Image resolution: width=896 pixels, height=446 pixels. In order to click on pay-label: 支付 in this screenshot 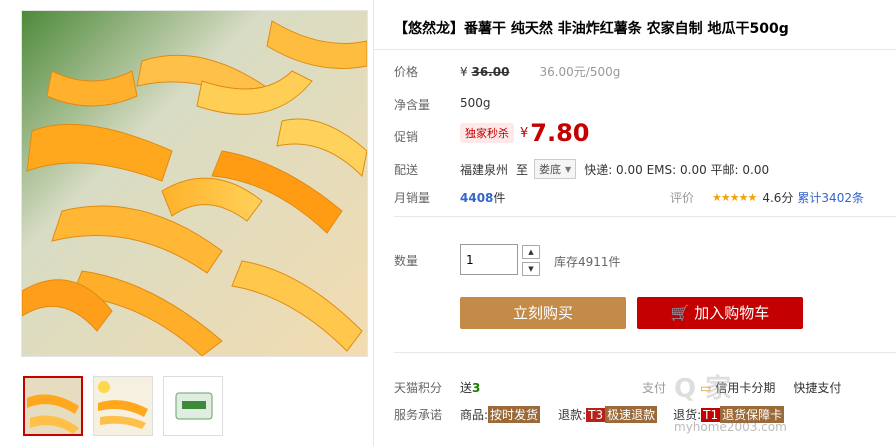, I will do `click(654, 388)`.